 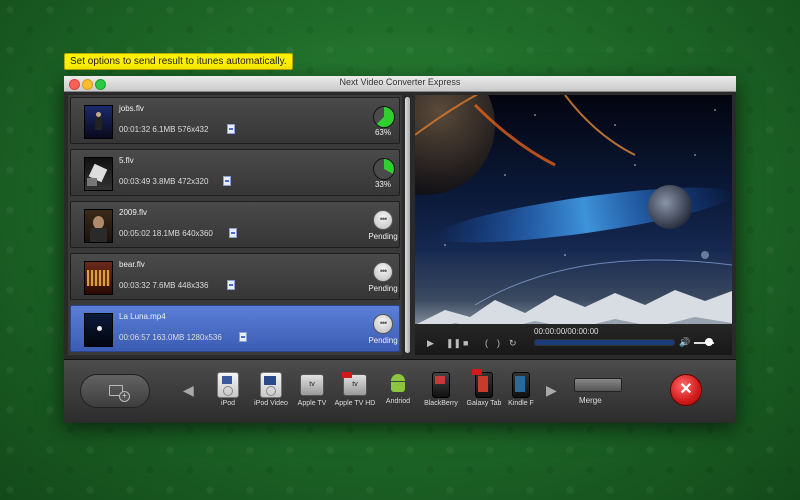 I want to click on device-apple-tv-hd: tv Apple TV HD, so click(x=355, y=389).